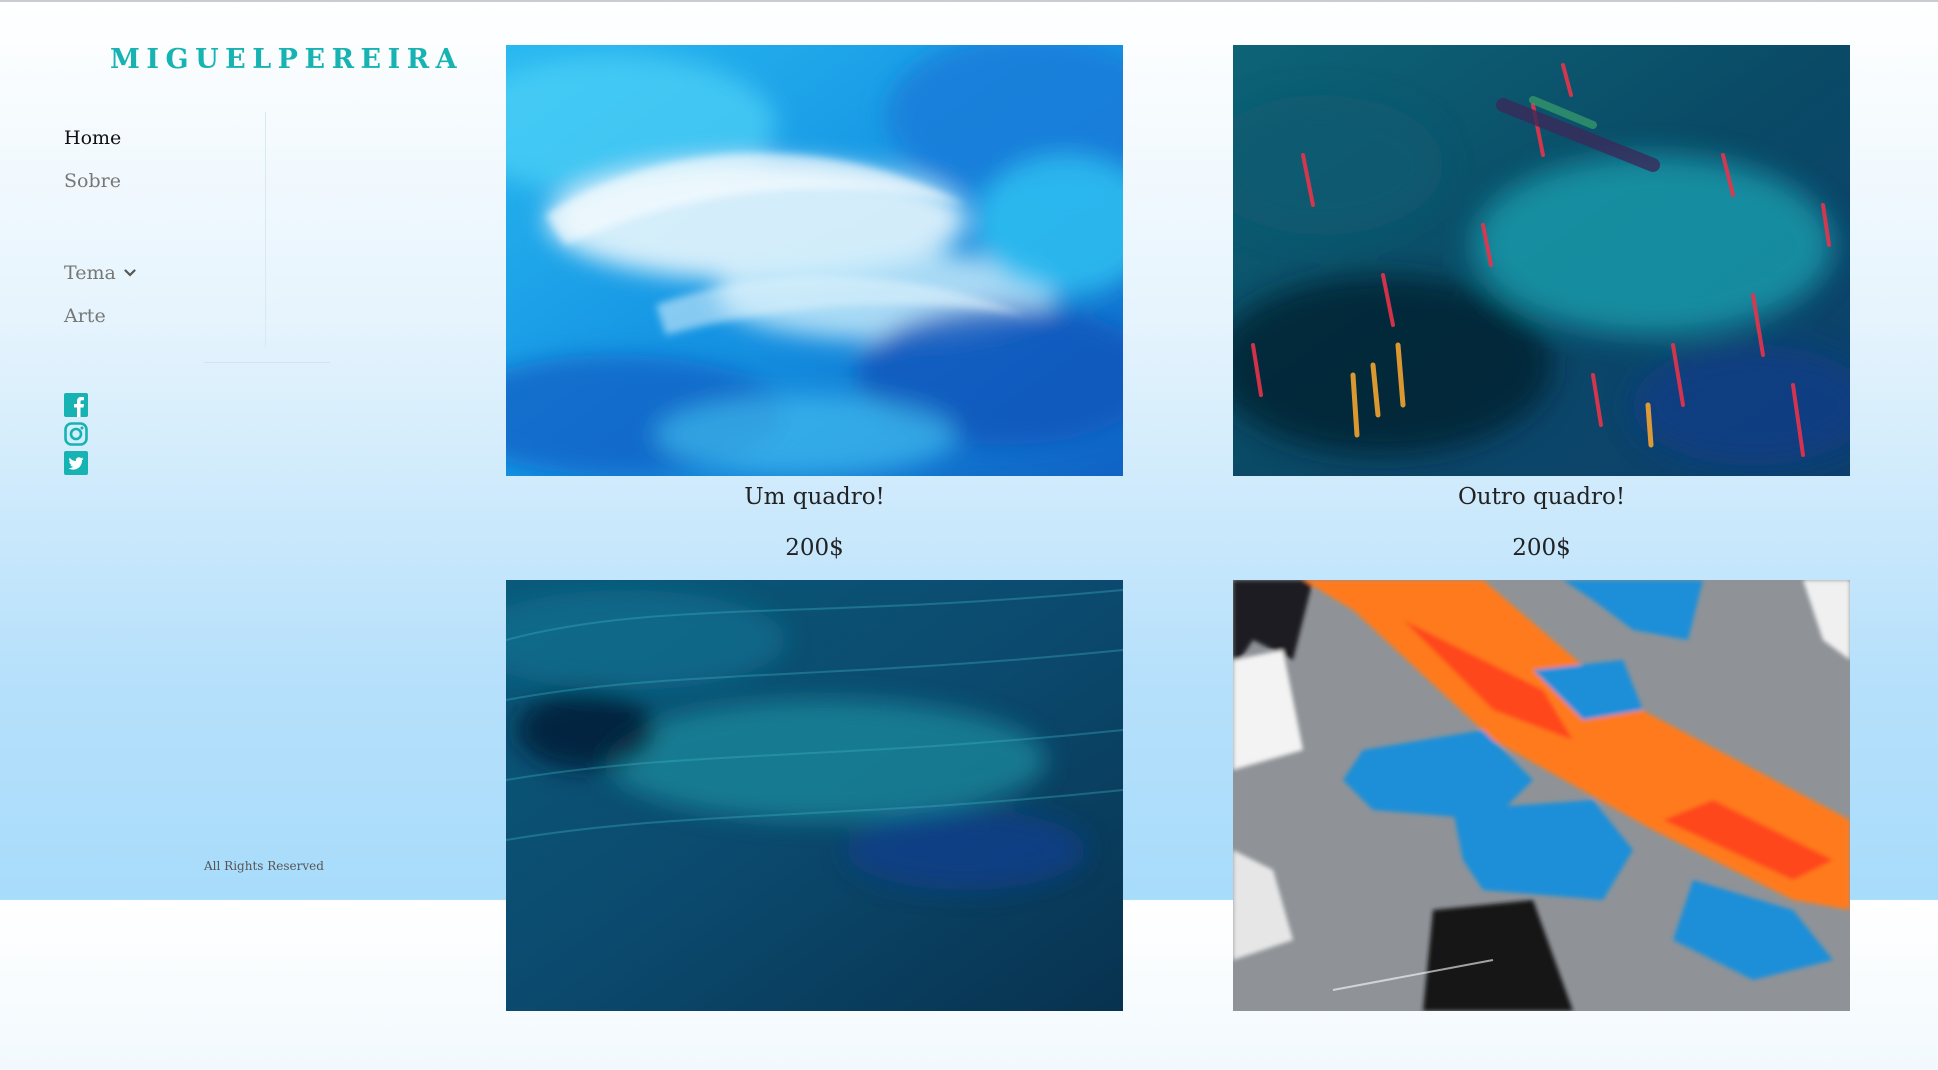 The image size is (1938, 1070). Describe the element at coordinates (267, 362) in the screenshot. I see `nav-divider-horizontal` at that location.